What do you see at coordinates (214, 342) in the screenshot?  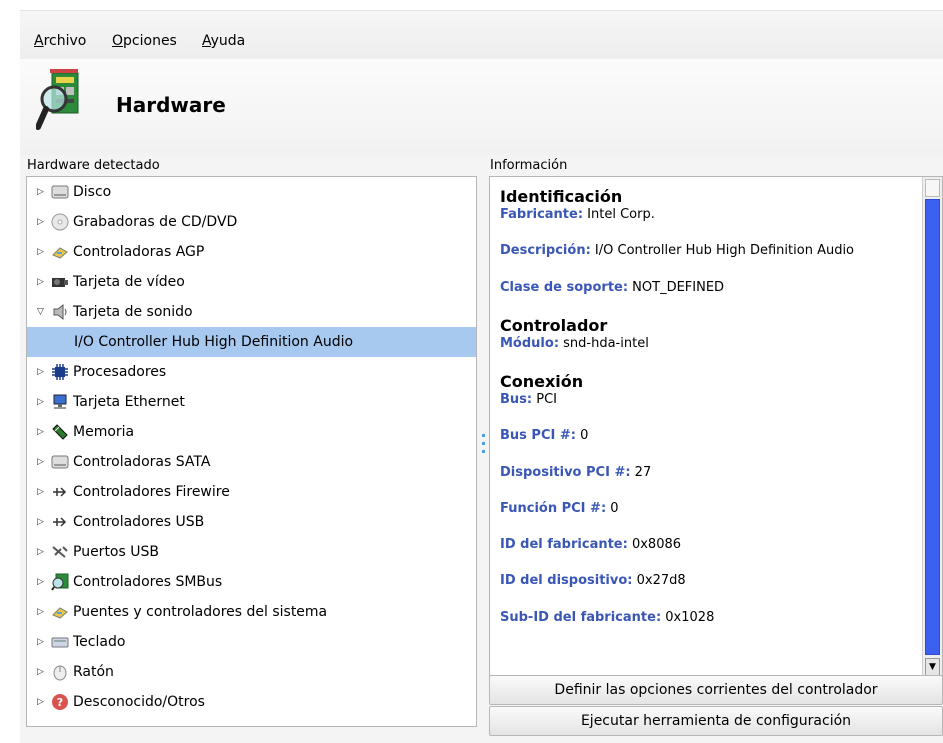 I see `tree-item-label: I/O Controller Hub High Definition Audio` at bounding box center [214, 342].